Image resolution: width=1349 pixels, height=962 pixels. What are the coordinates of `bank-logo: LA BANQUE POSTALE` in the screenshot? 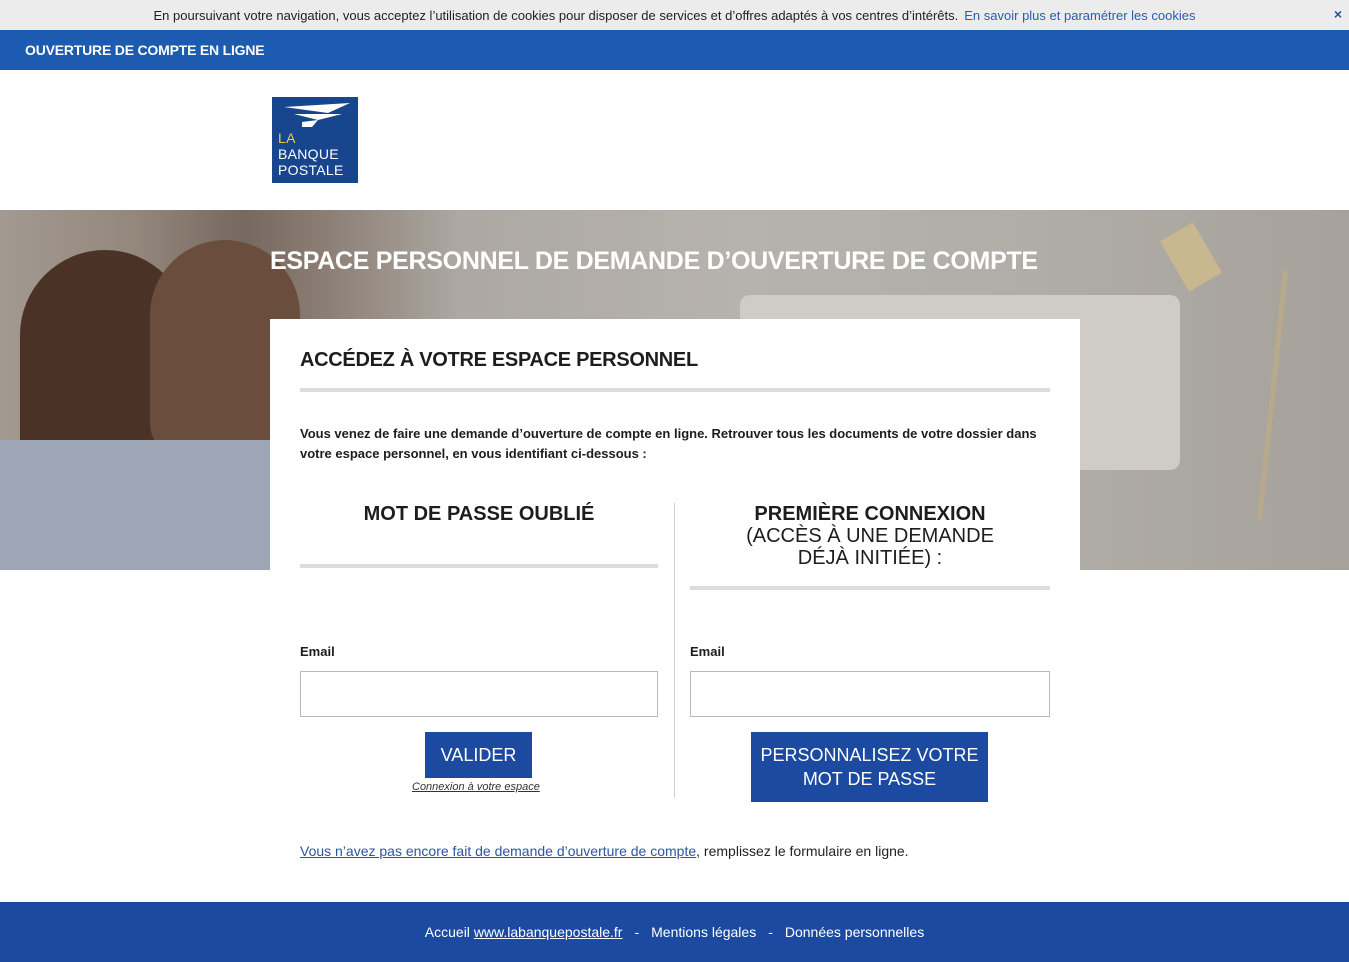 It's located at (315, 140).